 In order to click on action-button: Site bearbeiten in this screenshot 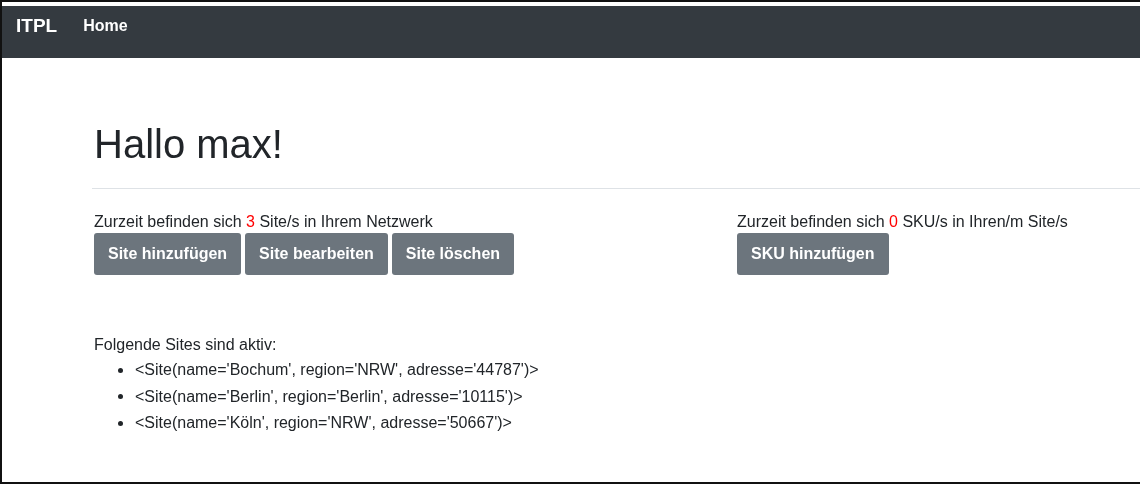, I will do `click(316, 254)`.